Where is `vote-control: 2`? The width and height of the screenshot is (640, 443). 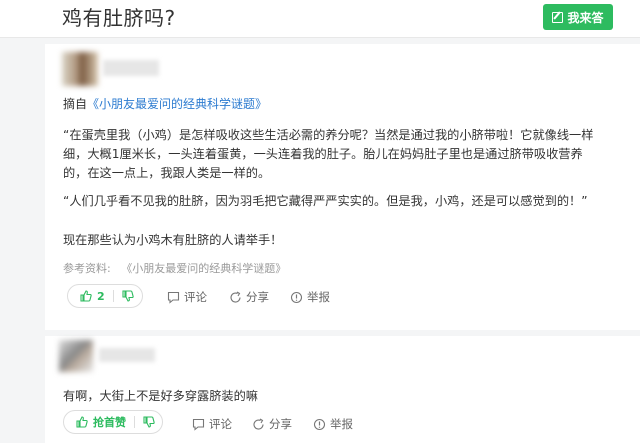 vote-control: 2 is located at coordinates (105, 296).